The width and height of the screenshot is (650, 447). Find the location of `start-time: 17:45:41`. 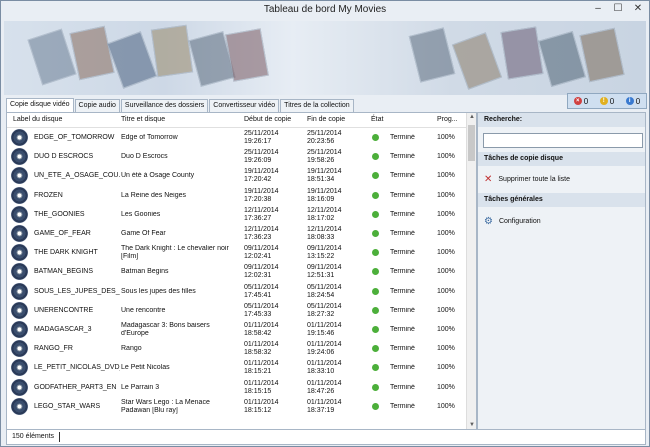

start-time: 17:45:41 is located at coordinates (258, 295).